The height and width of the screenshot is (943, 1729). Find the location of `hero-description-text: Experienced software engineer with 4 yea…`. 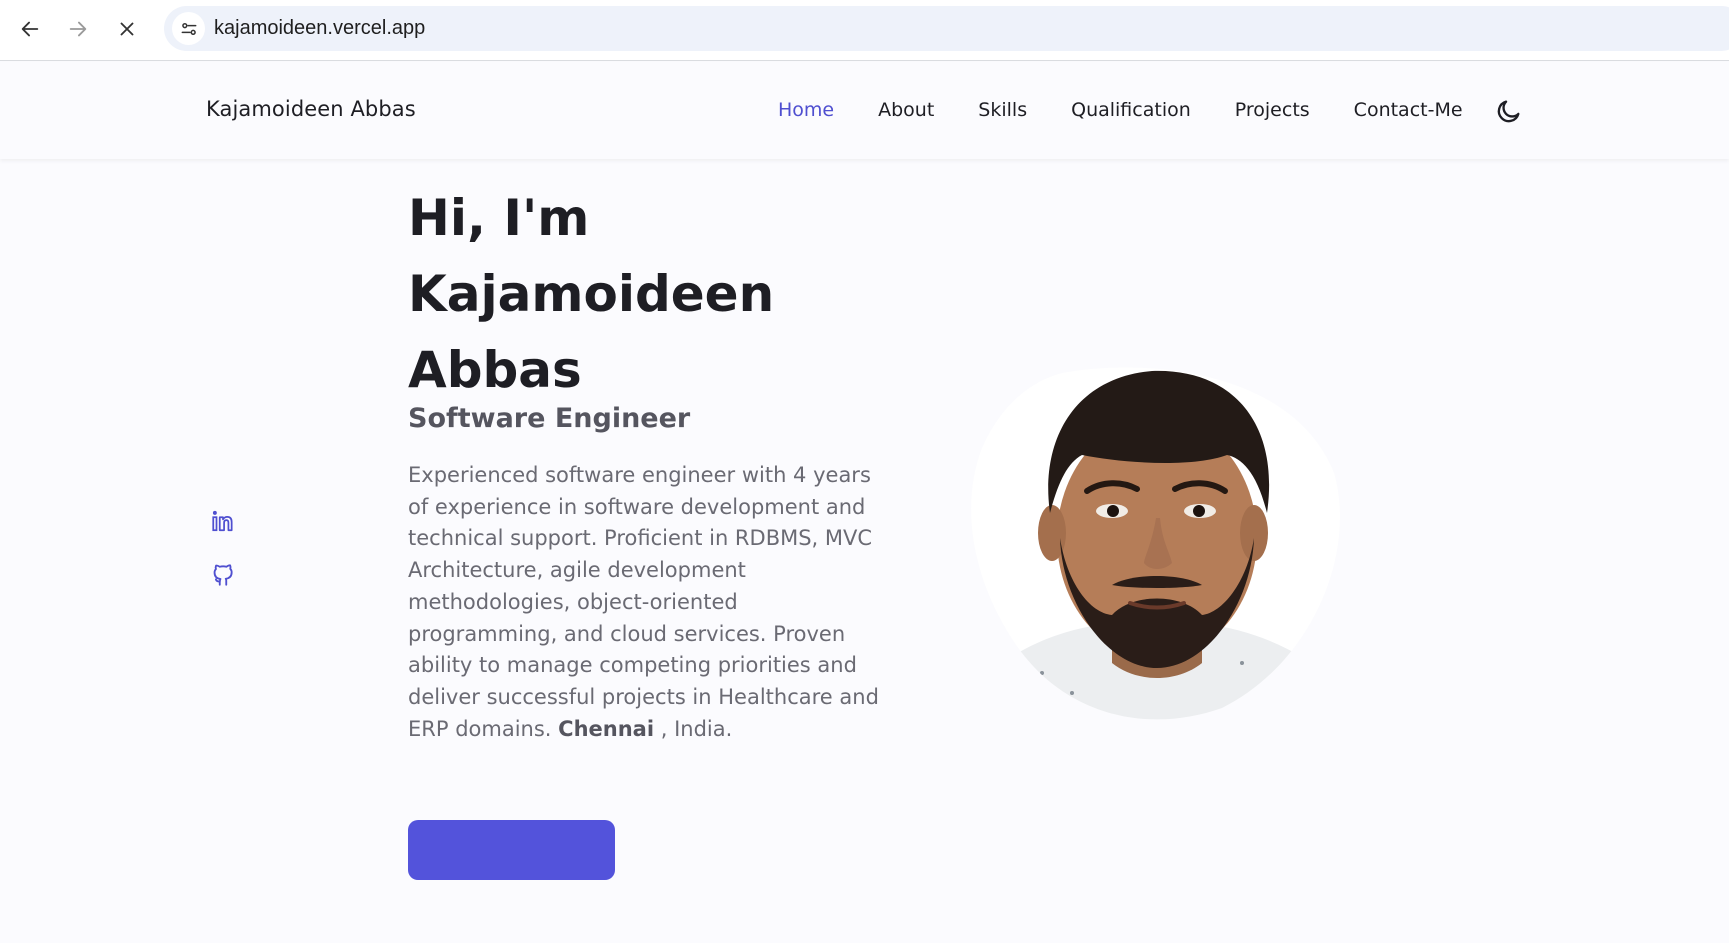

hero-description-text: Experienced software engineer with 4 yea… is located at coordinates (643, 602).